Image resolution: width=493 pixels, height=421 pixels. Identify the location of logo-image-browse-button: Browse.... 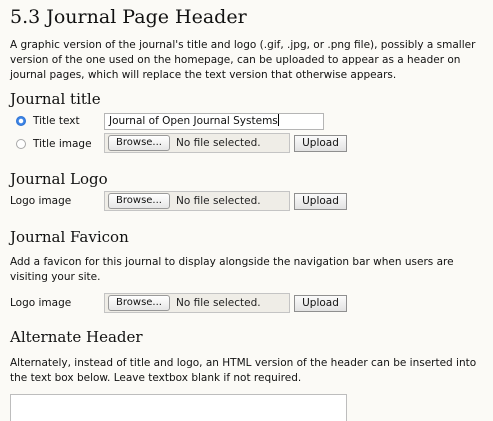
(139, 201).